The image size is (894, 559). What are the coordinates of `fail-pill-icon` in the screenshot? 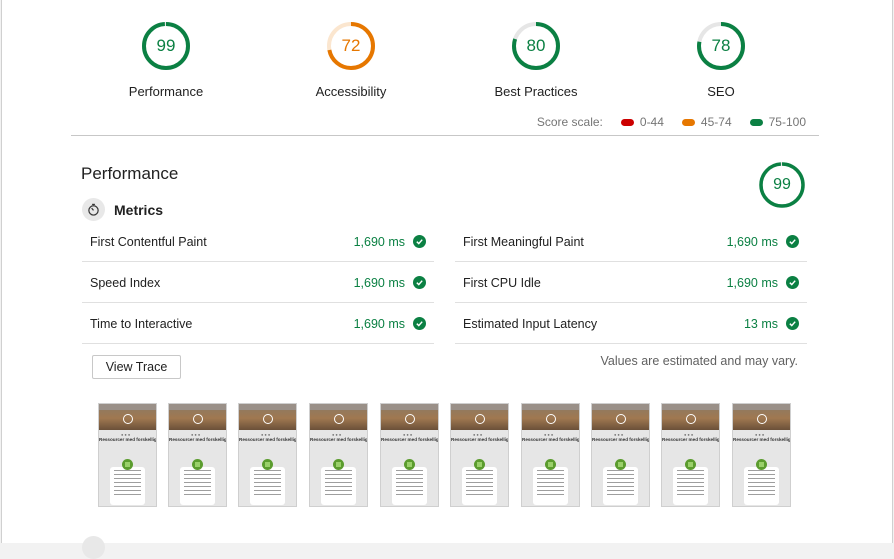 It's located at (627, 122).